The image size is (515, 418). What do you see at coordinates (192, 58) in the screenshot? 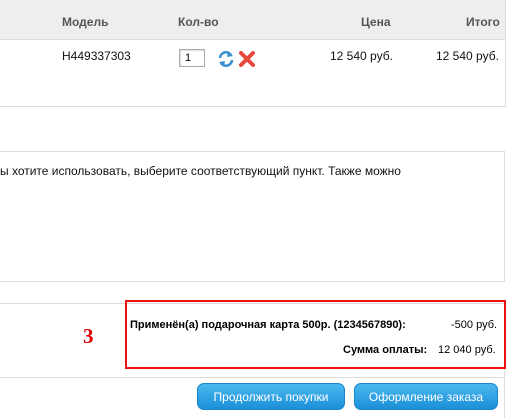
I see `quantity-input` at bounding box center [192, 58].